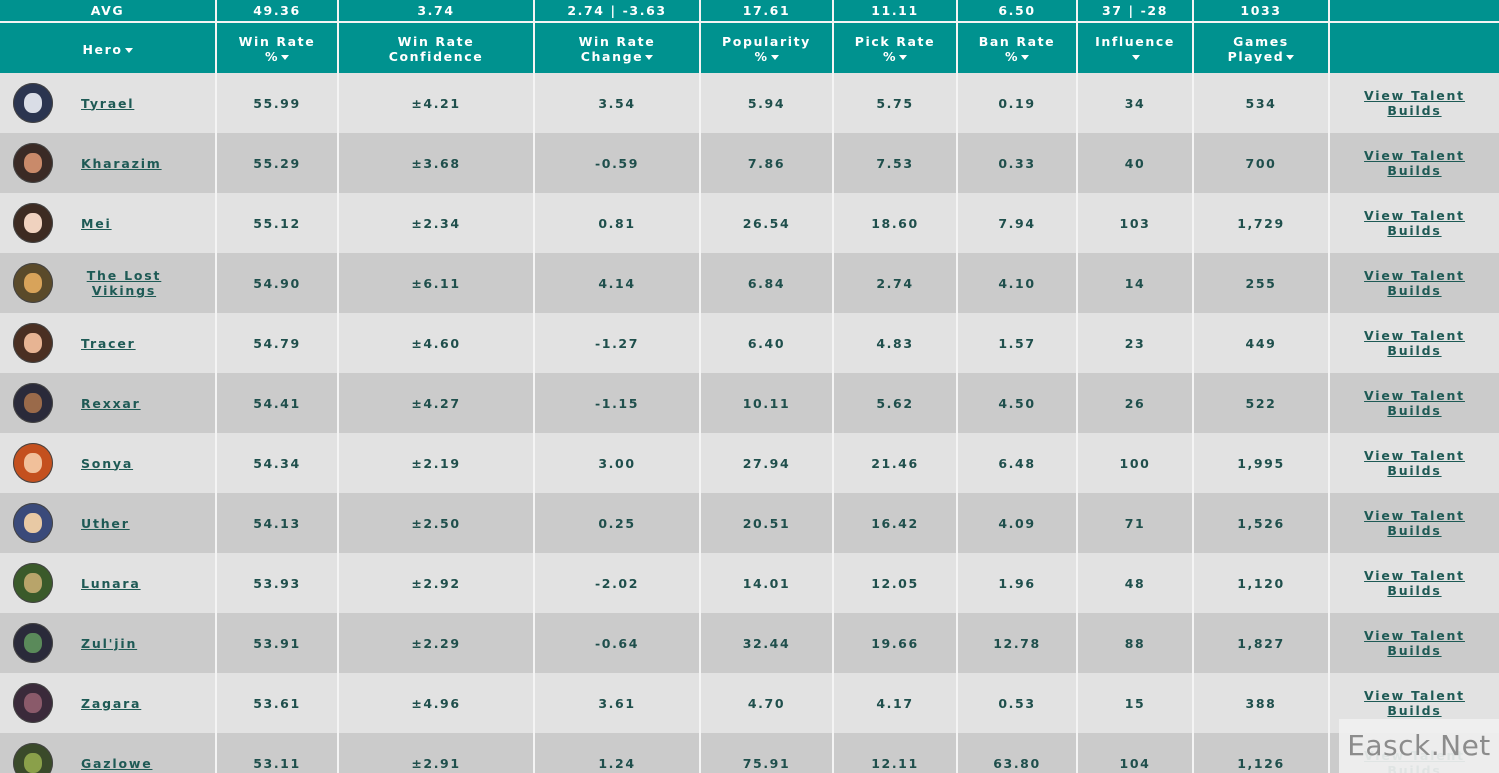  I want to click on avg-win-rate-change: 2.74 | -3.63, so click(618, 11).